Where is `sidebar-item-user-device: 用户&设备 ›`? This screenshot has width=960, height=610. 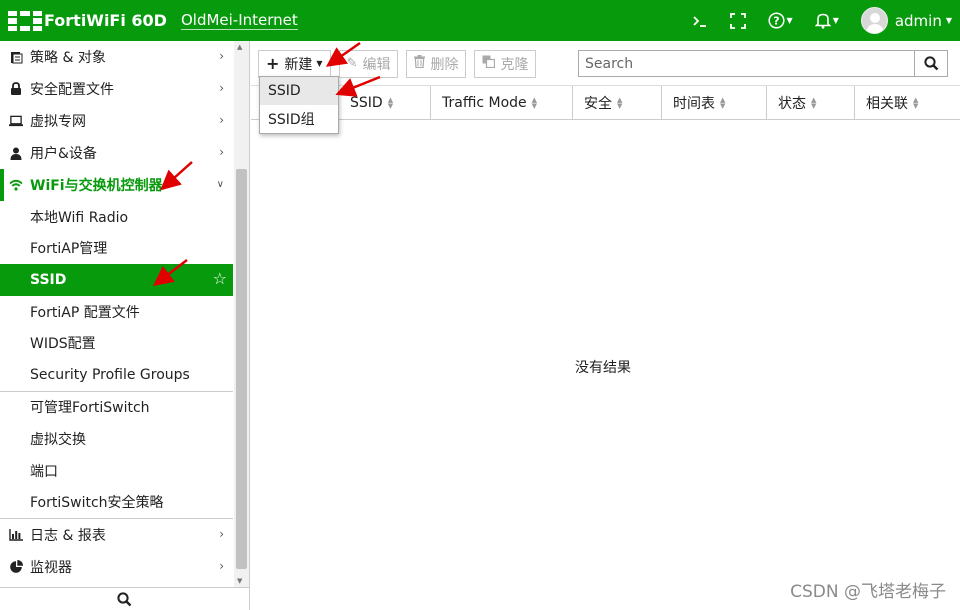
sidebar-item-user-device: 用户&设备 › is located at coordinates (116, 153).